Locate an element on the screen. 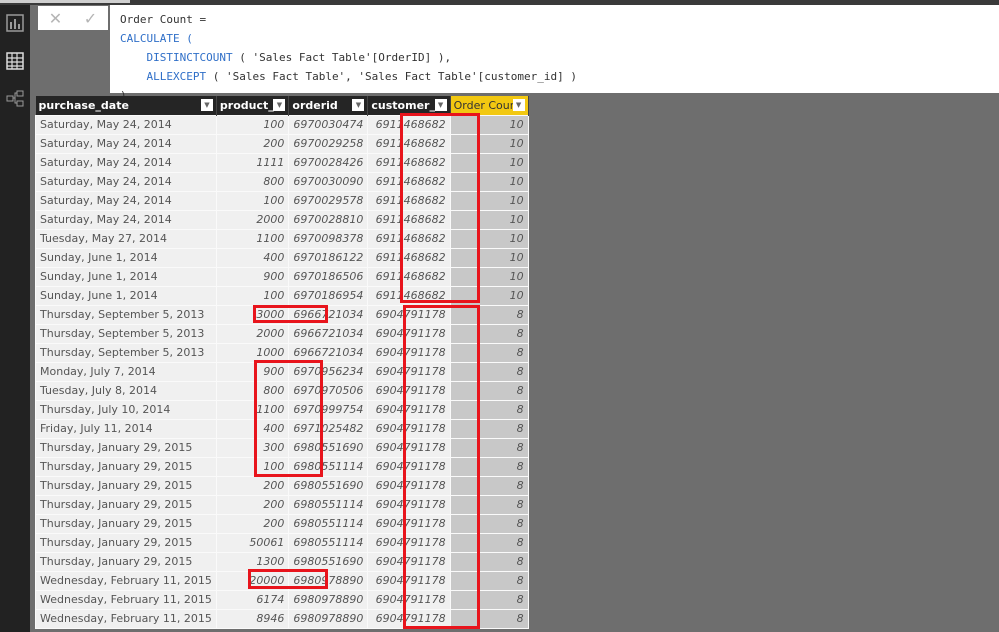 Image resolution: width=999 pixels, height=632 pixels. cell-product_id: 50061 is located at coordinates (252, 542).